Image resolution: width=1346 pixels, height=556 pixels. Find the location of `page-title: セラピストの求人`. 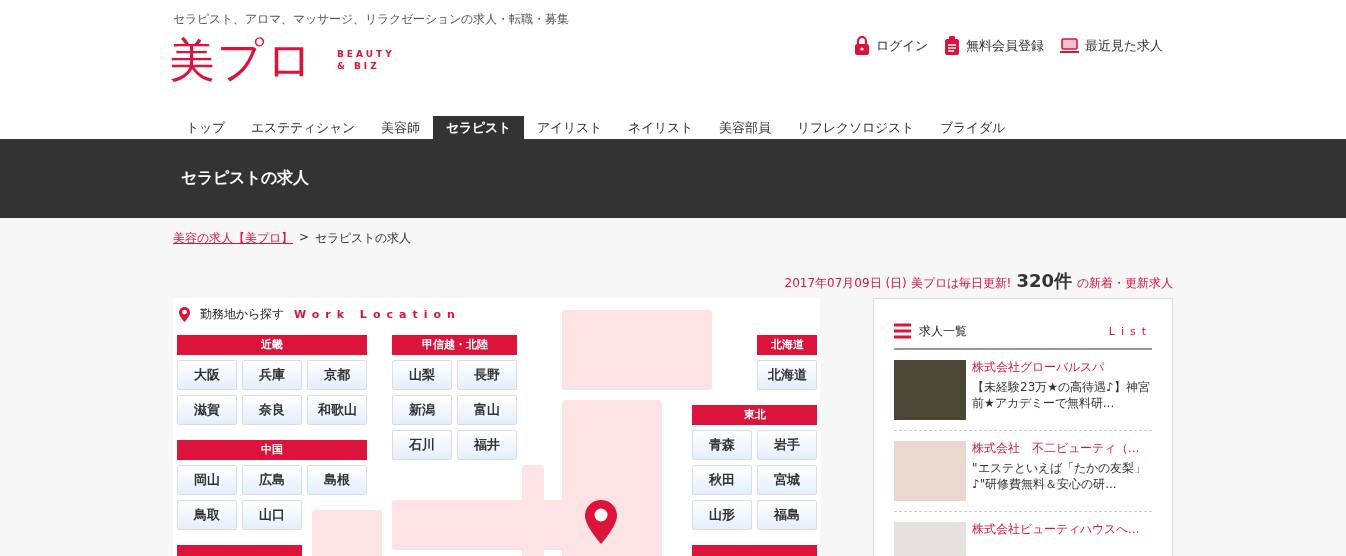

page-title: セラピストの求人 is located at coordinates (245, 178).